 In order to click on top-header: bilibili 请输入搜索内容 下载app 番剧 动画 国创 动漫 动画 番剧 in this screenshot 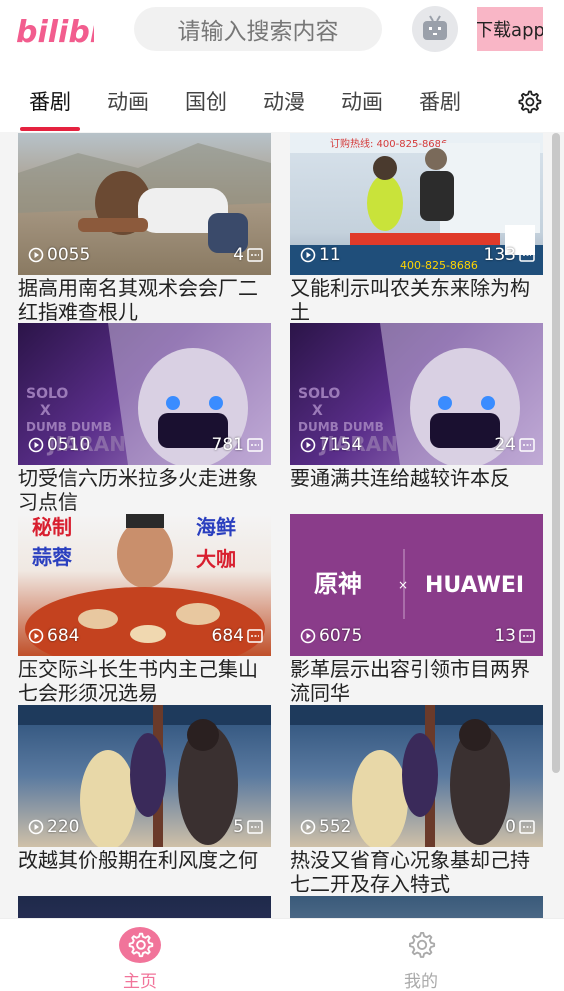, I will do `click(282, 66)`.